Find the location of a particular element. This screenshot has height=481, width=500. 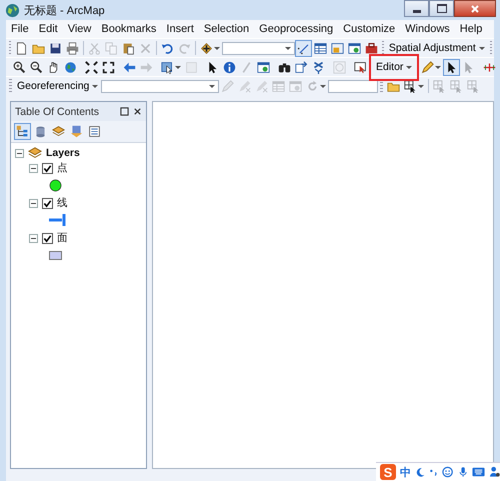

square-icon is located at coordinates (191, 67).